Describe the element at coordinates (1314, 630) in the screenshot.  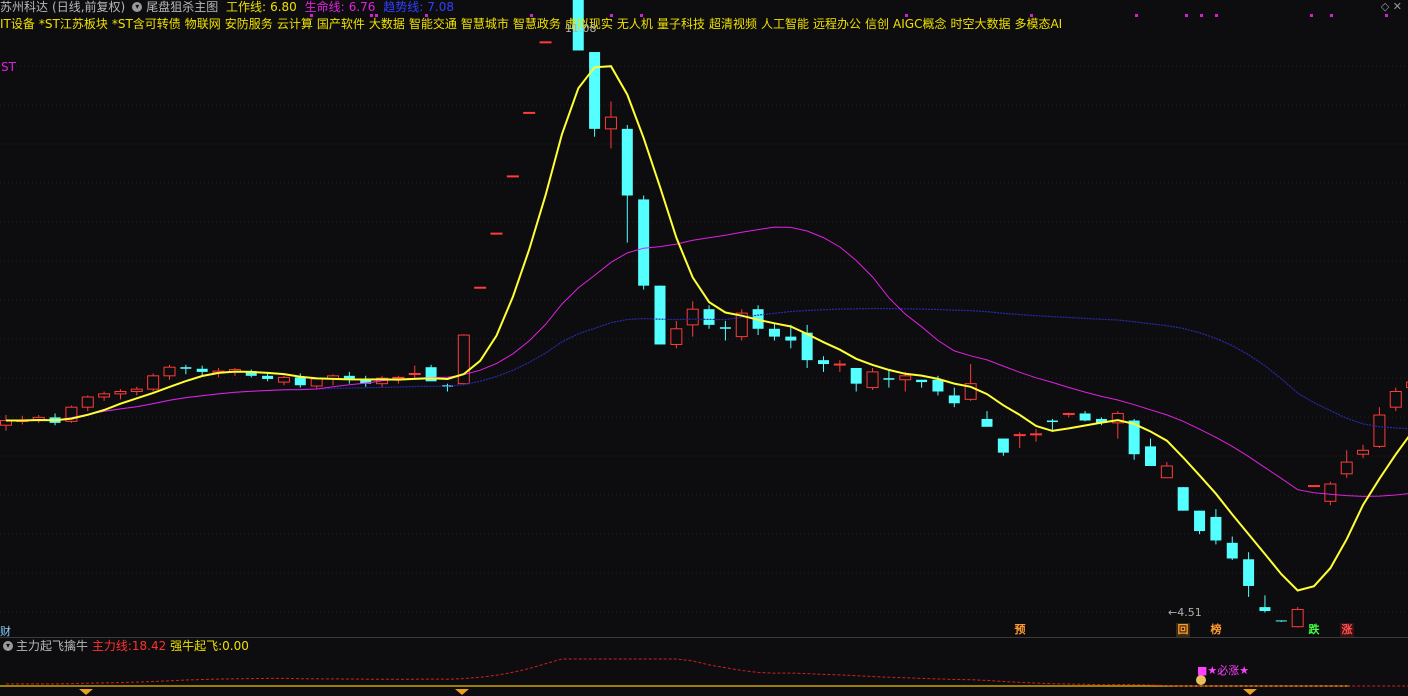
I see `die-tag: 跌` at that location.